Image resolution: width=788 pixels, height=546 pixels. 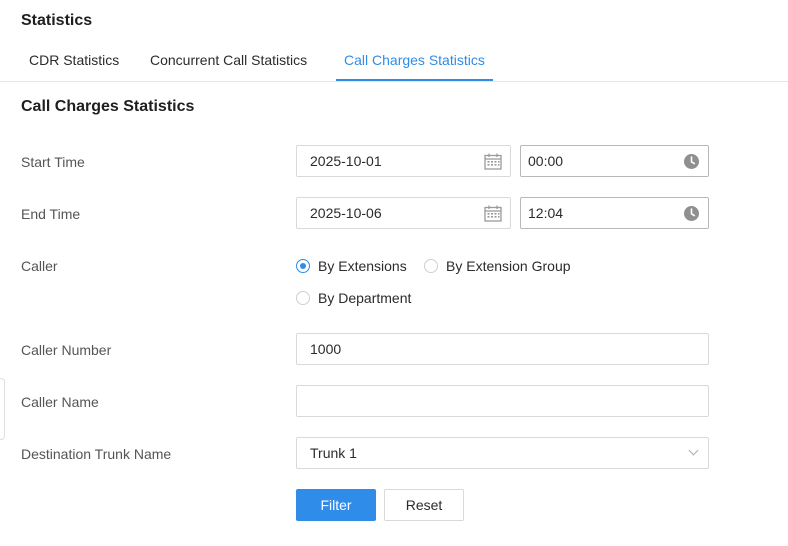 What do you see at coordinates (365, 298) in the screenshot?
I see `radio-label: By Department` at bounding box center [365, 298].